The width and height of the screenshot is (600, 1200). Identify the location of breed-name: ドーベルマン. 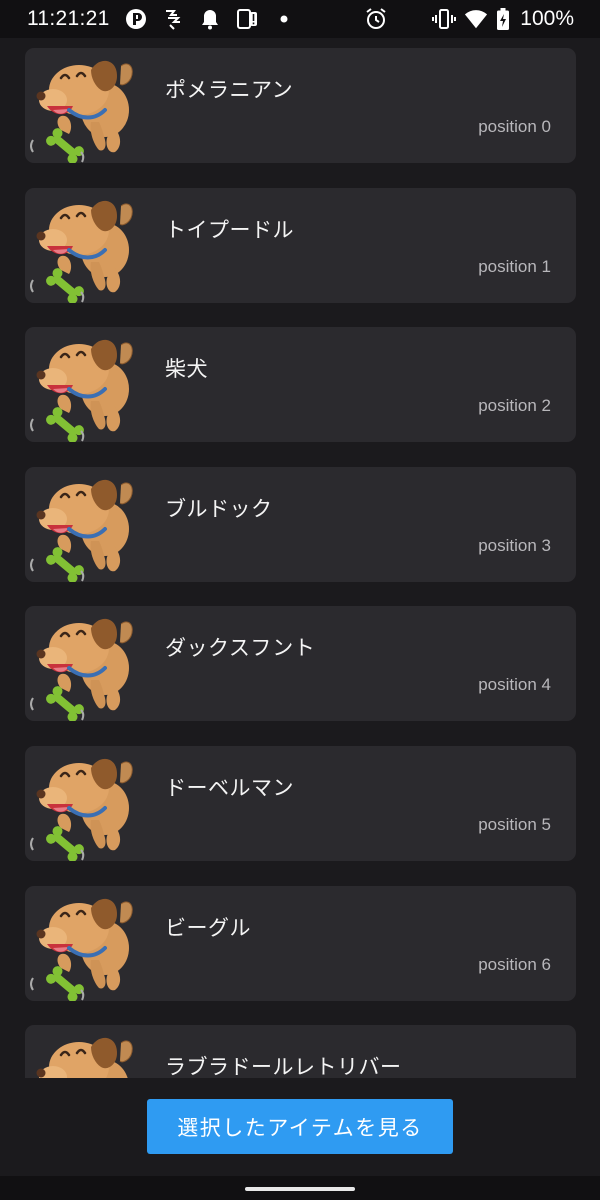
(229, 787).